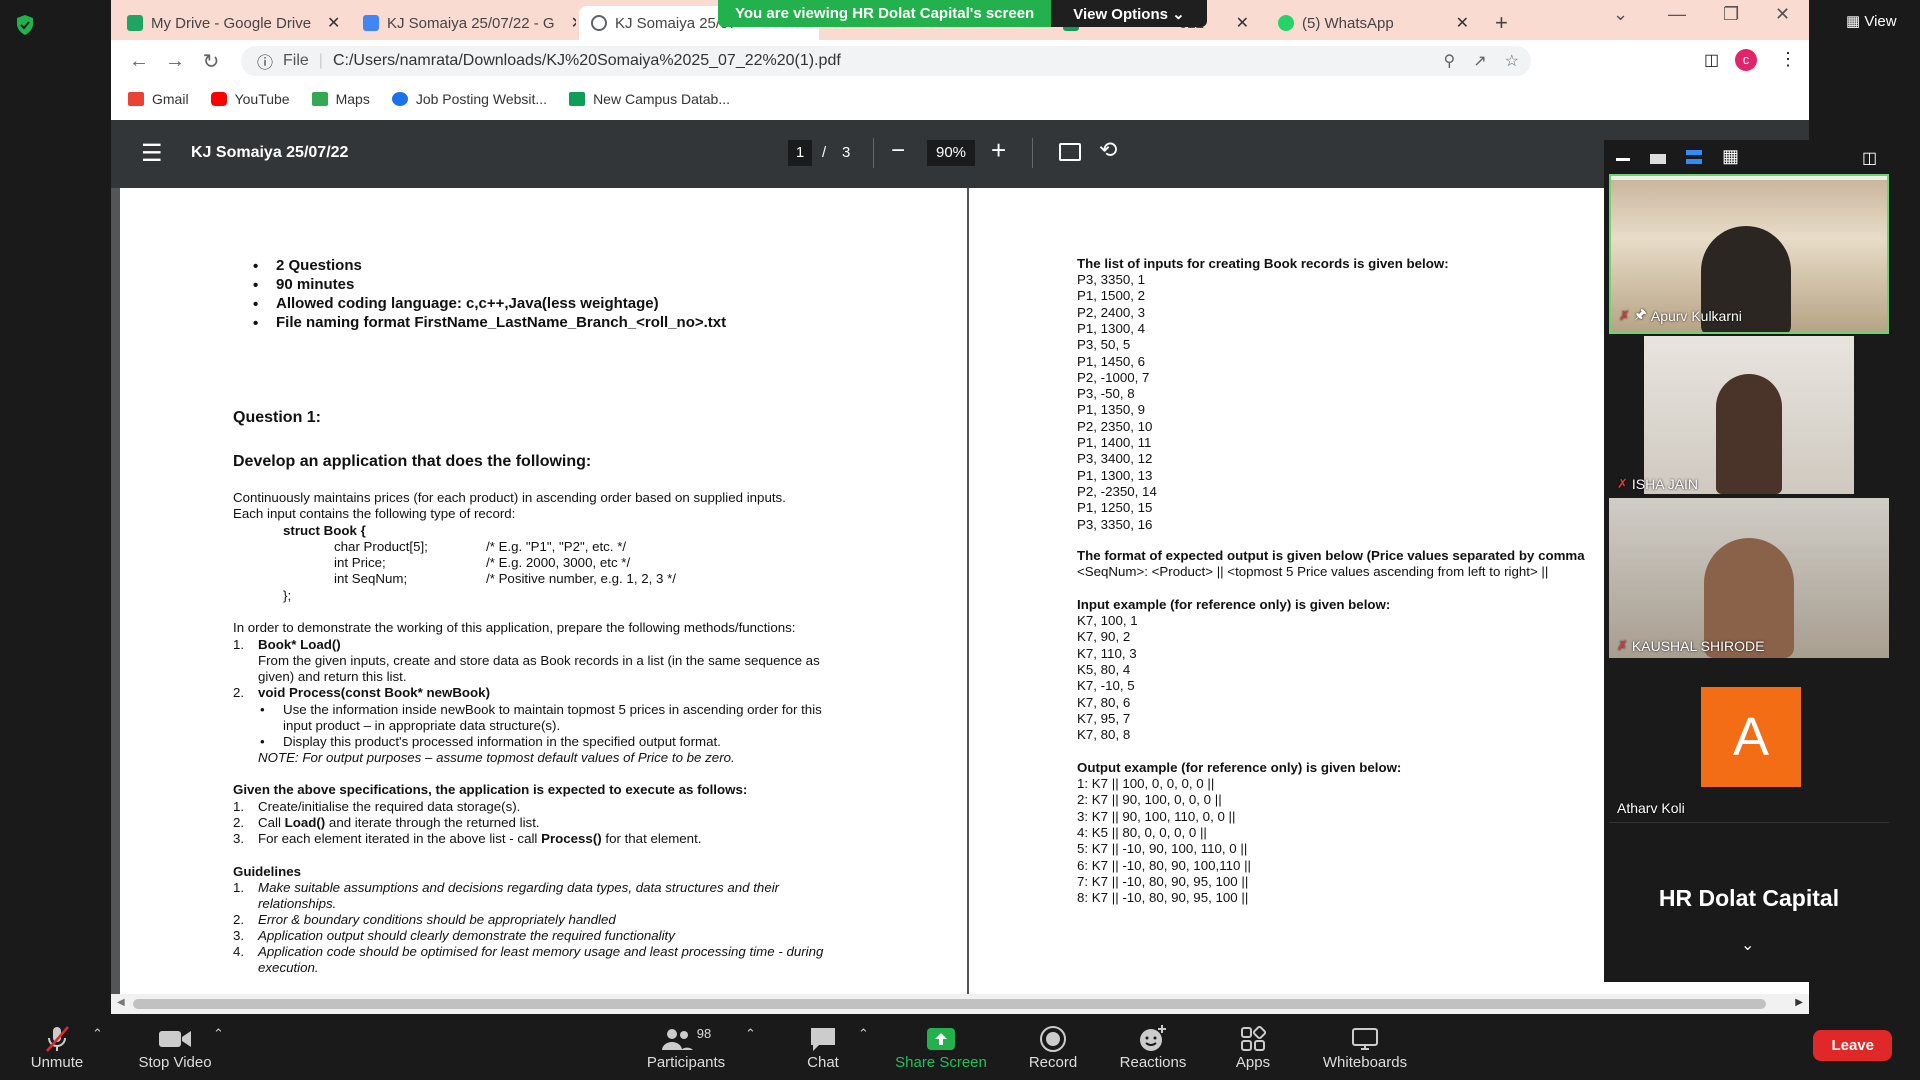 The image size is (1920, 1080). I want to click on list-item: P1, 1250, 15, so click(1115, 508).